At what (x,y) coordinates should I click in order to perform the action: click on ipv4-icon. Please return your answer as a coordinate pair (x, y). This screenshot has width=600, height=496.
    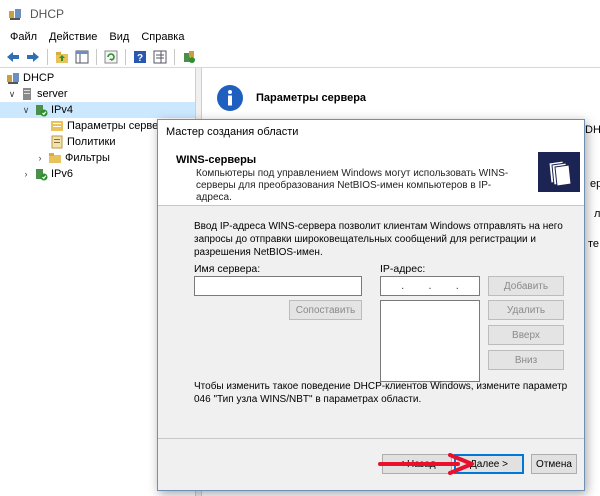
    Looking at the image, I should click on (42, 111).